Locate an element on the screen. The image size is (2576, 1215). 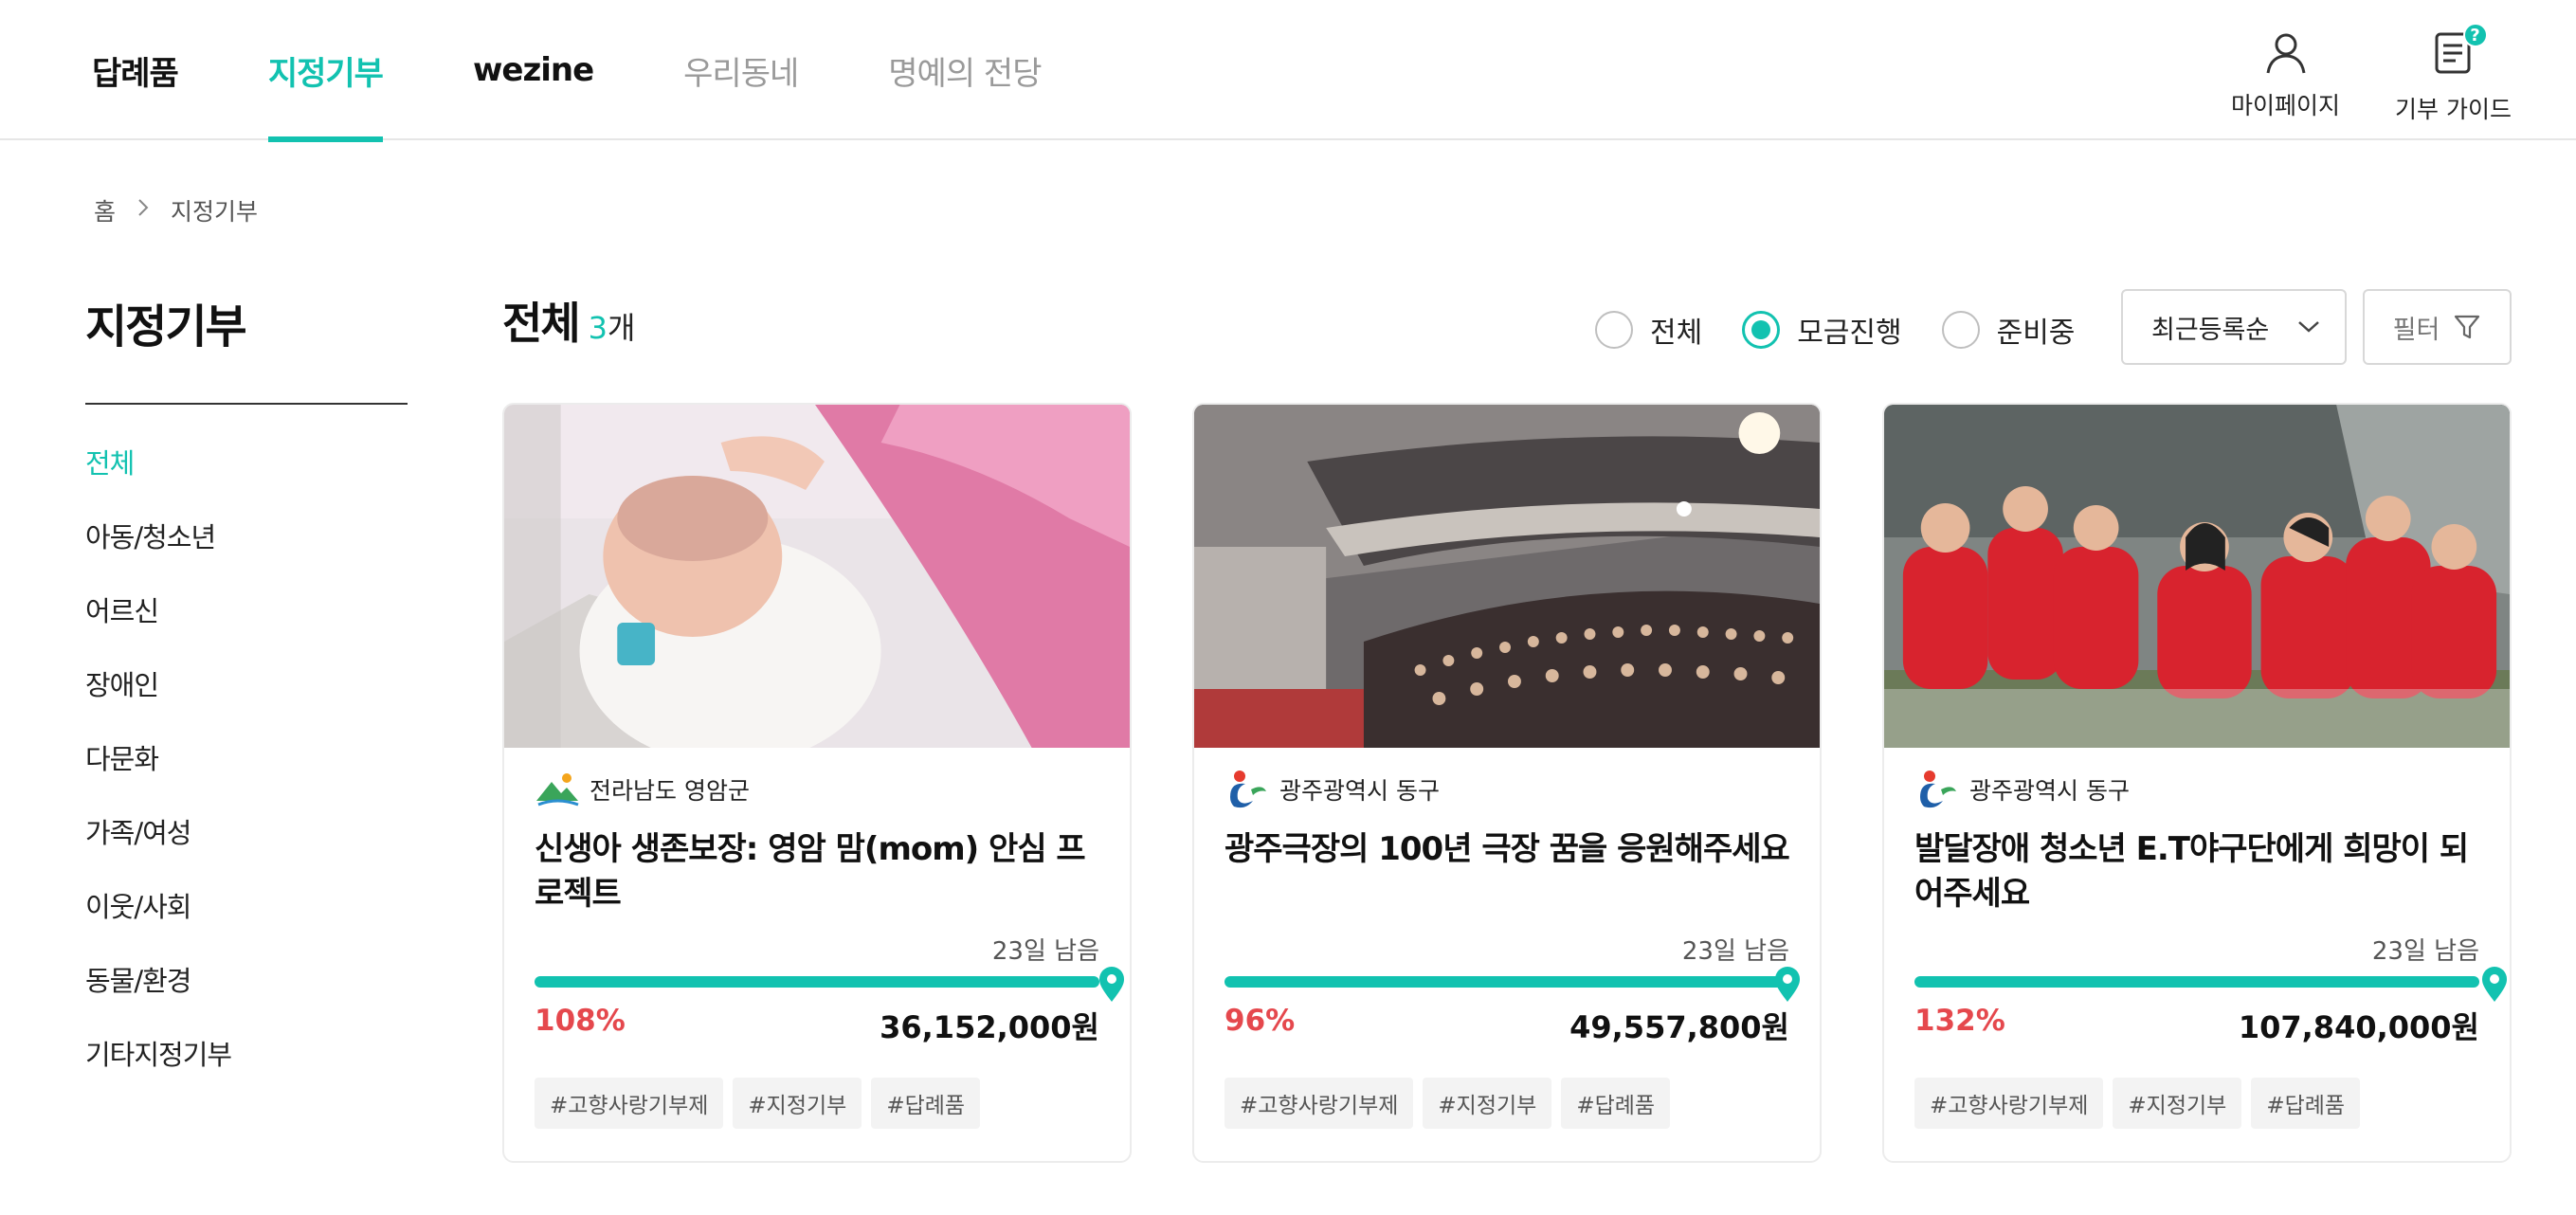
nav-item-wezine: wezine is located at coordinates (533, 70).